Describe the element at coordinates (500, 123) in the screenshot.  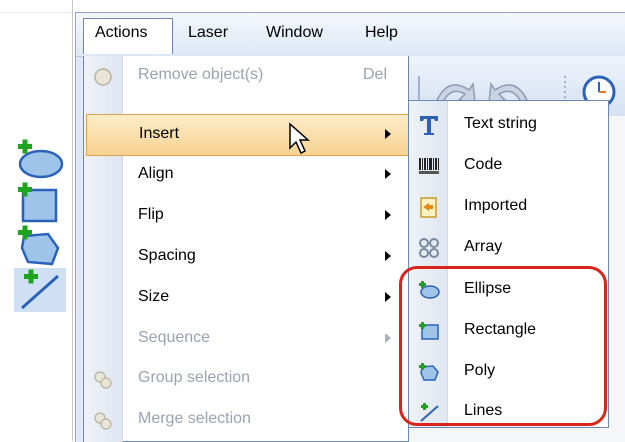
I see `submenu-item-label: Text string` at that location.